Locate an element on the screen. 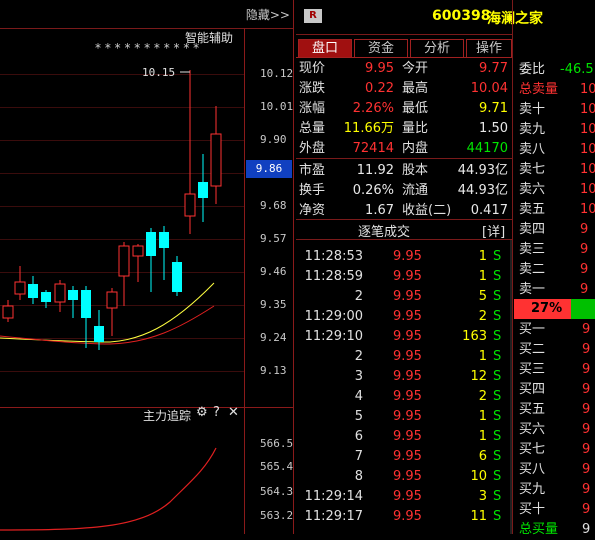  hide-panel-toggle: 隐藏>> is located at coordinates (268, 14).